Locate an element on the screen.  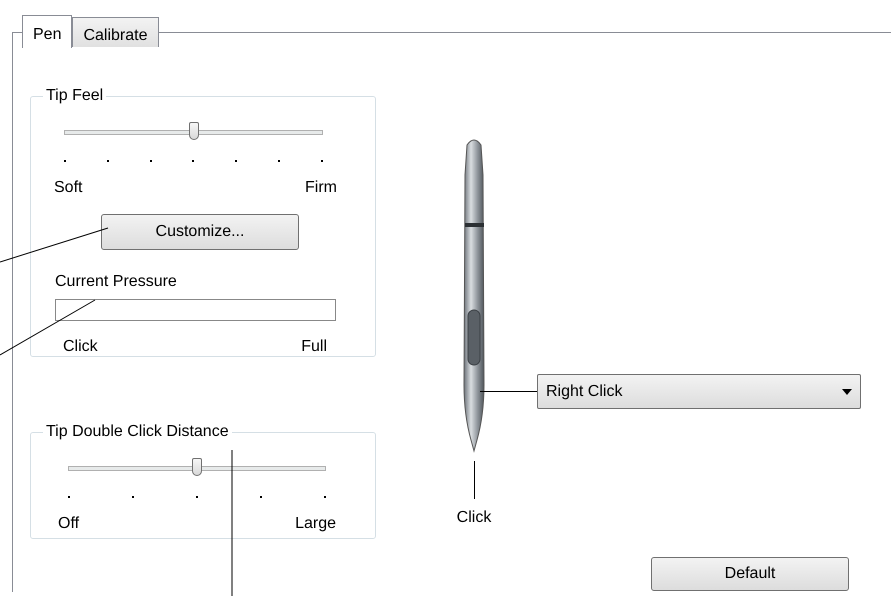
slider-max-label: Firm is located at coordinates (321, 188).